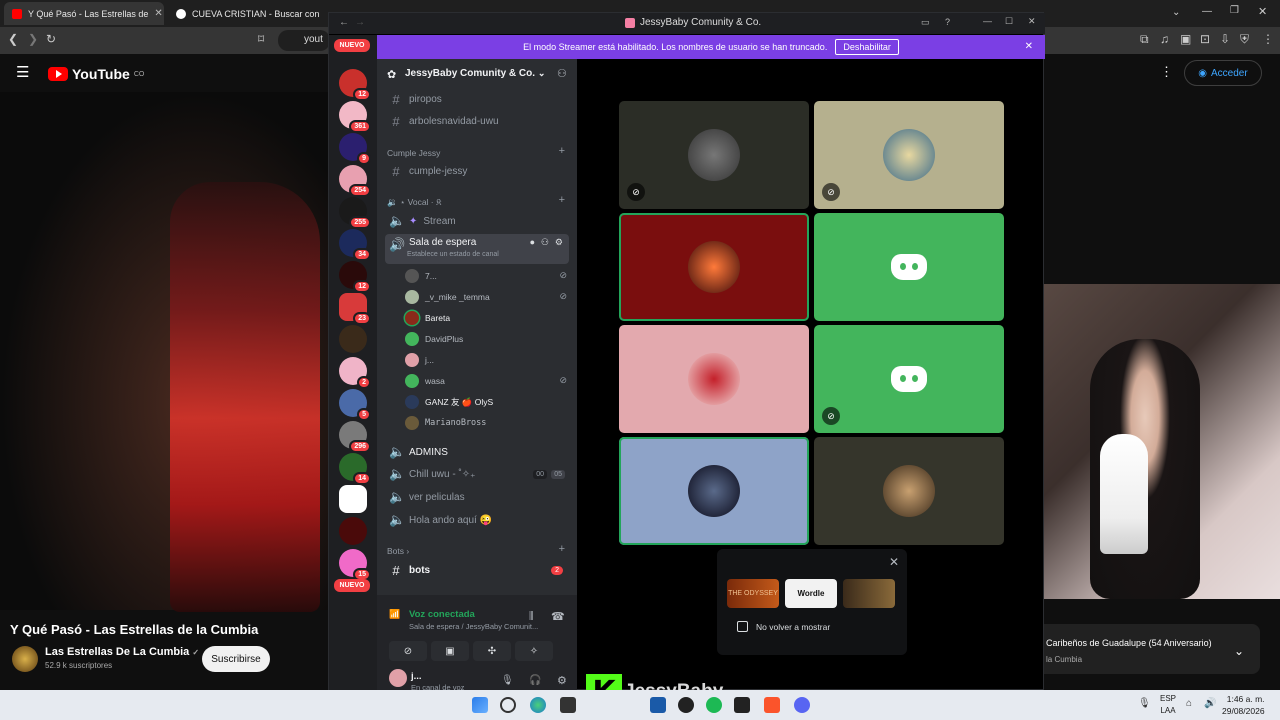 The height and width of the screenshot is (720, 1280). What do you see at coordinates (355, 277) in the screenshot?
I see `heart-server-icon: 12` at bounding box center [355, 277].